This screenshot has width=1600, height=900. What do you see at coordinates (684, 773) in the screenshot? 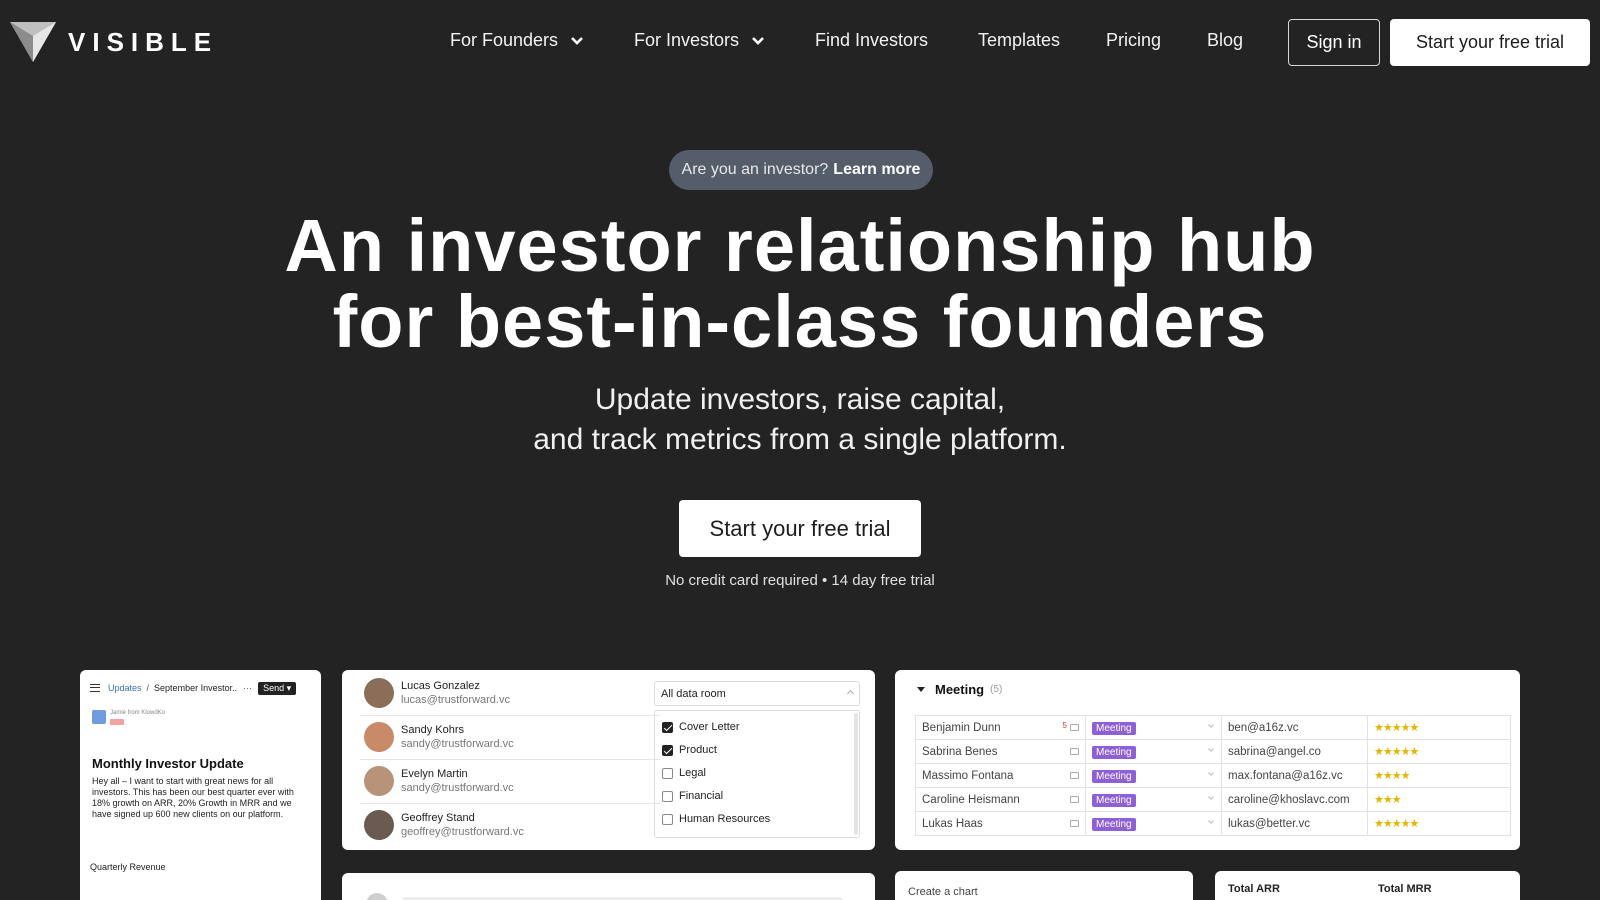
I see `option-legal: Legal` at bounding box center [684, 773].